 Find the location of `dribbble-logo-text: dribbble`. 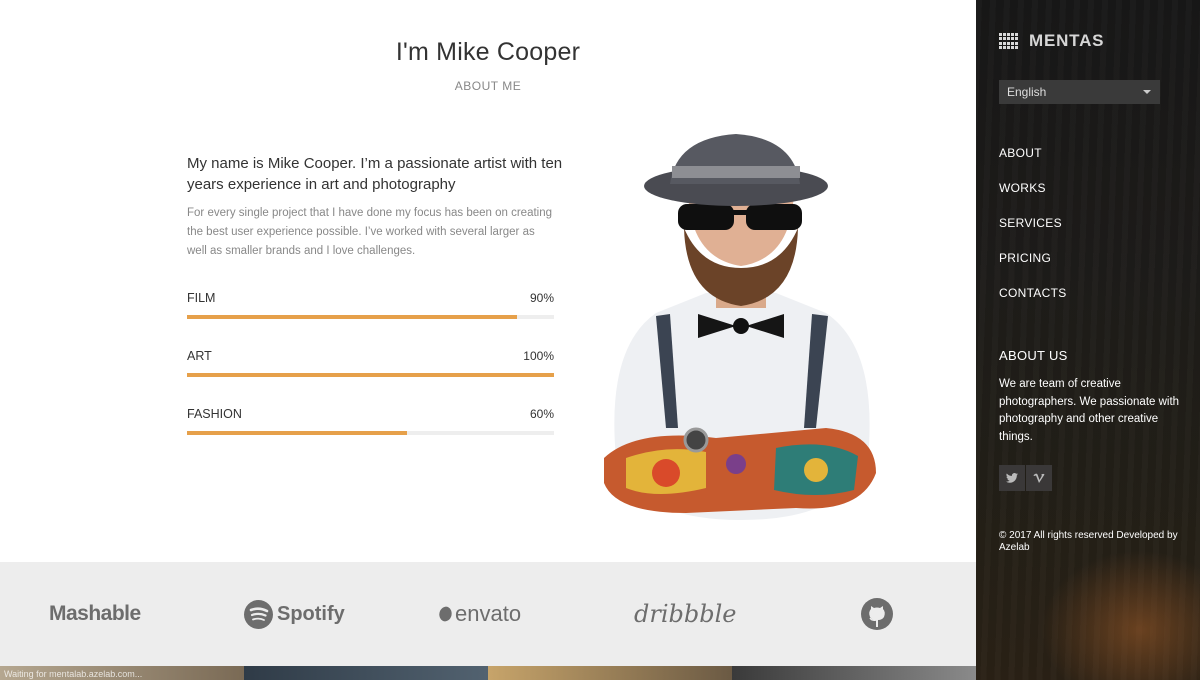

dribbble-logo-text: dribbble is located at coordinates (685, 614).